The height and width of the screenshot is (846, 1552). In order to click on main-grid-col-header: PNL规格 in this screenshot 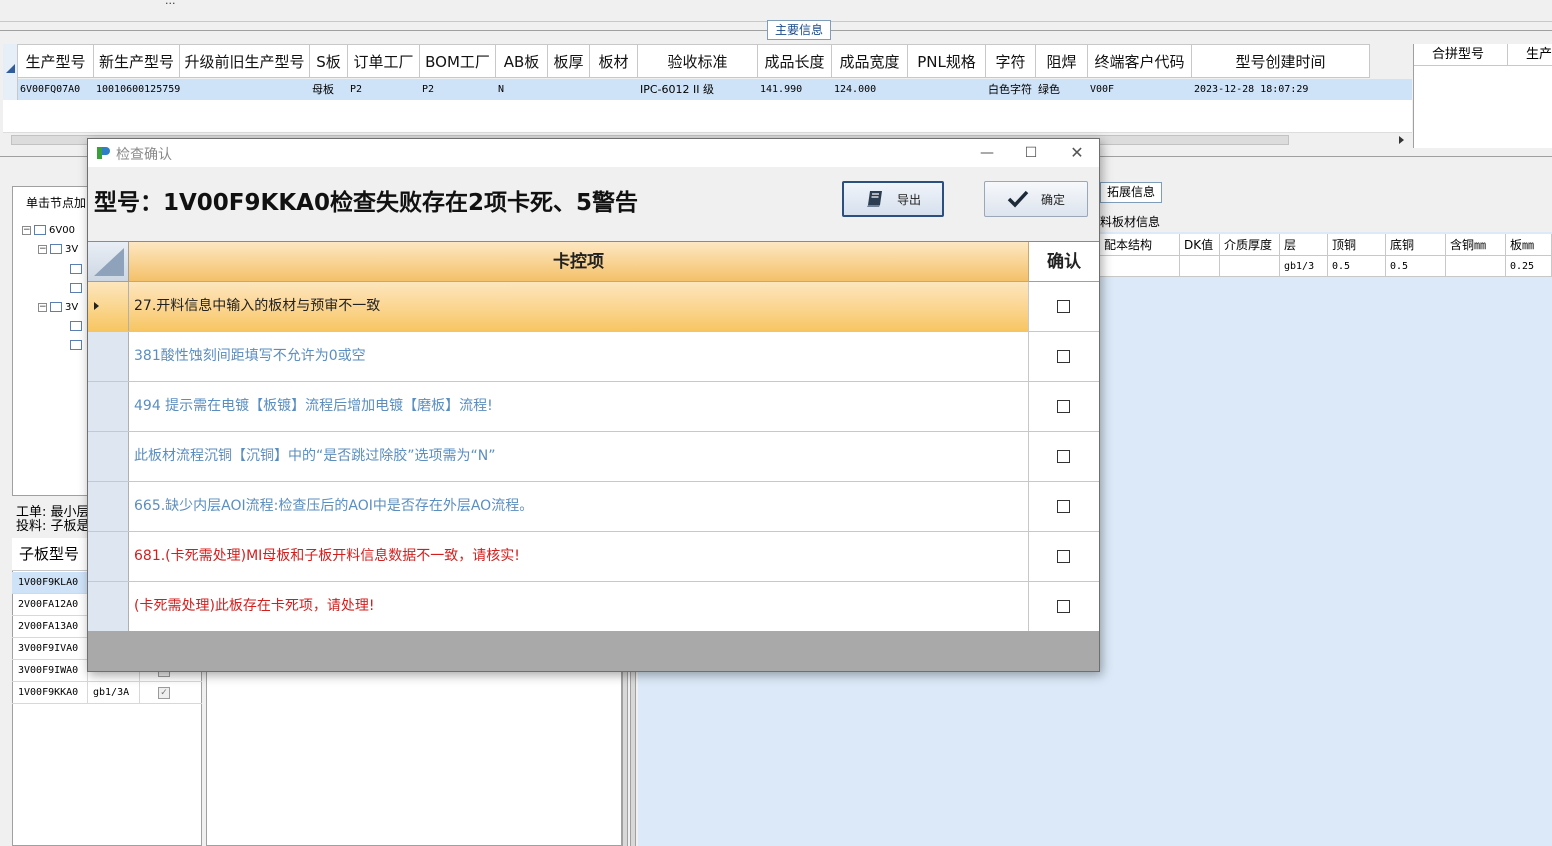, I will do `click(947, 61)`.